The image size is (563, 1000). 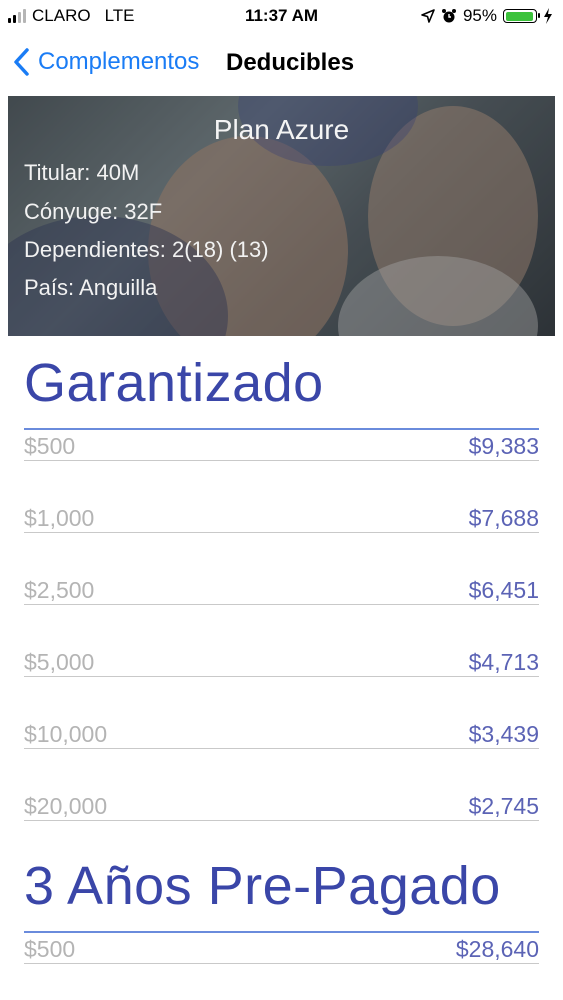 What do you see at coordinates (281, 661) in the screenshot?
I see `deductible-row: $5,000 $4,713` at bounding box center [281, 661].